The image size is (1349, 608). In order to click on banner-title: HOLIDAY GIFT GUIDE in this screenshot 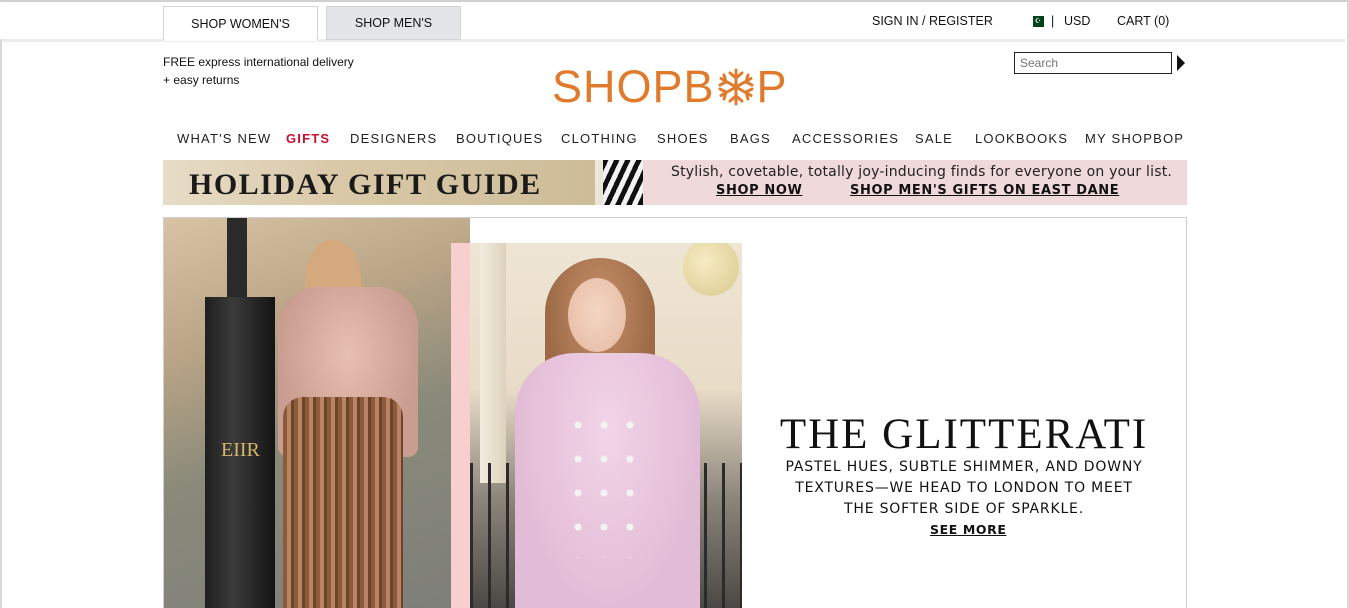, I will do `click(365, 184)`.